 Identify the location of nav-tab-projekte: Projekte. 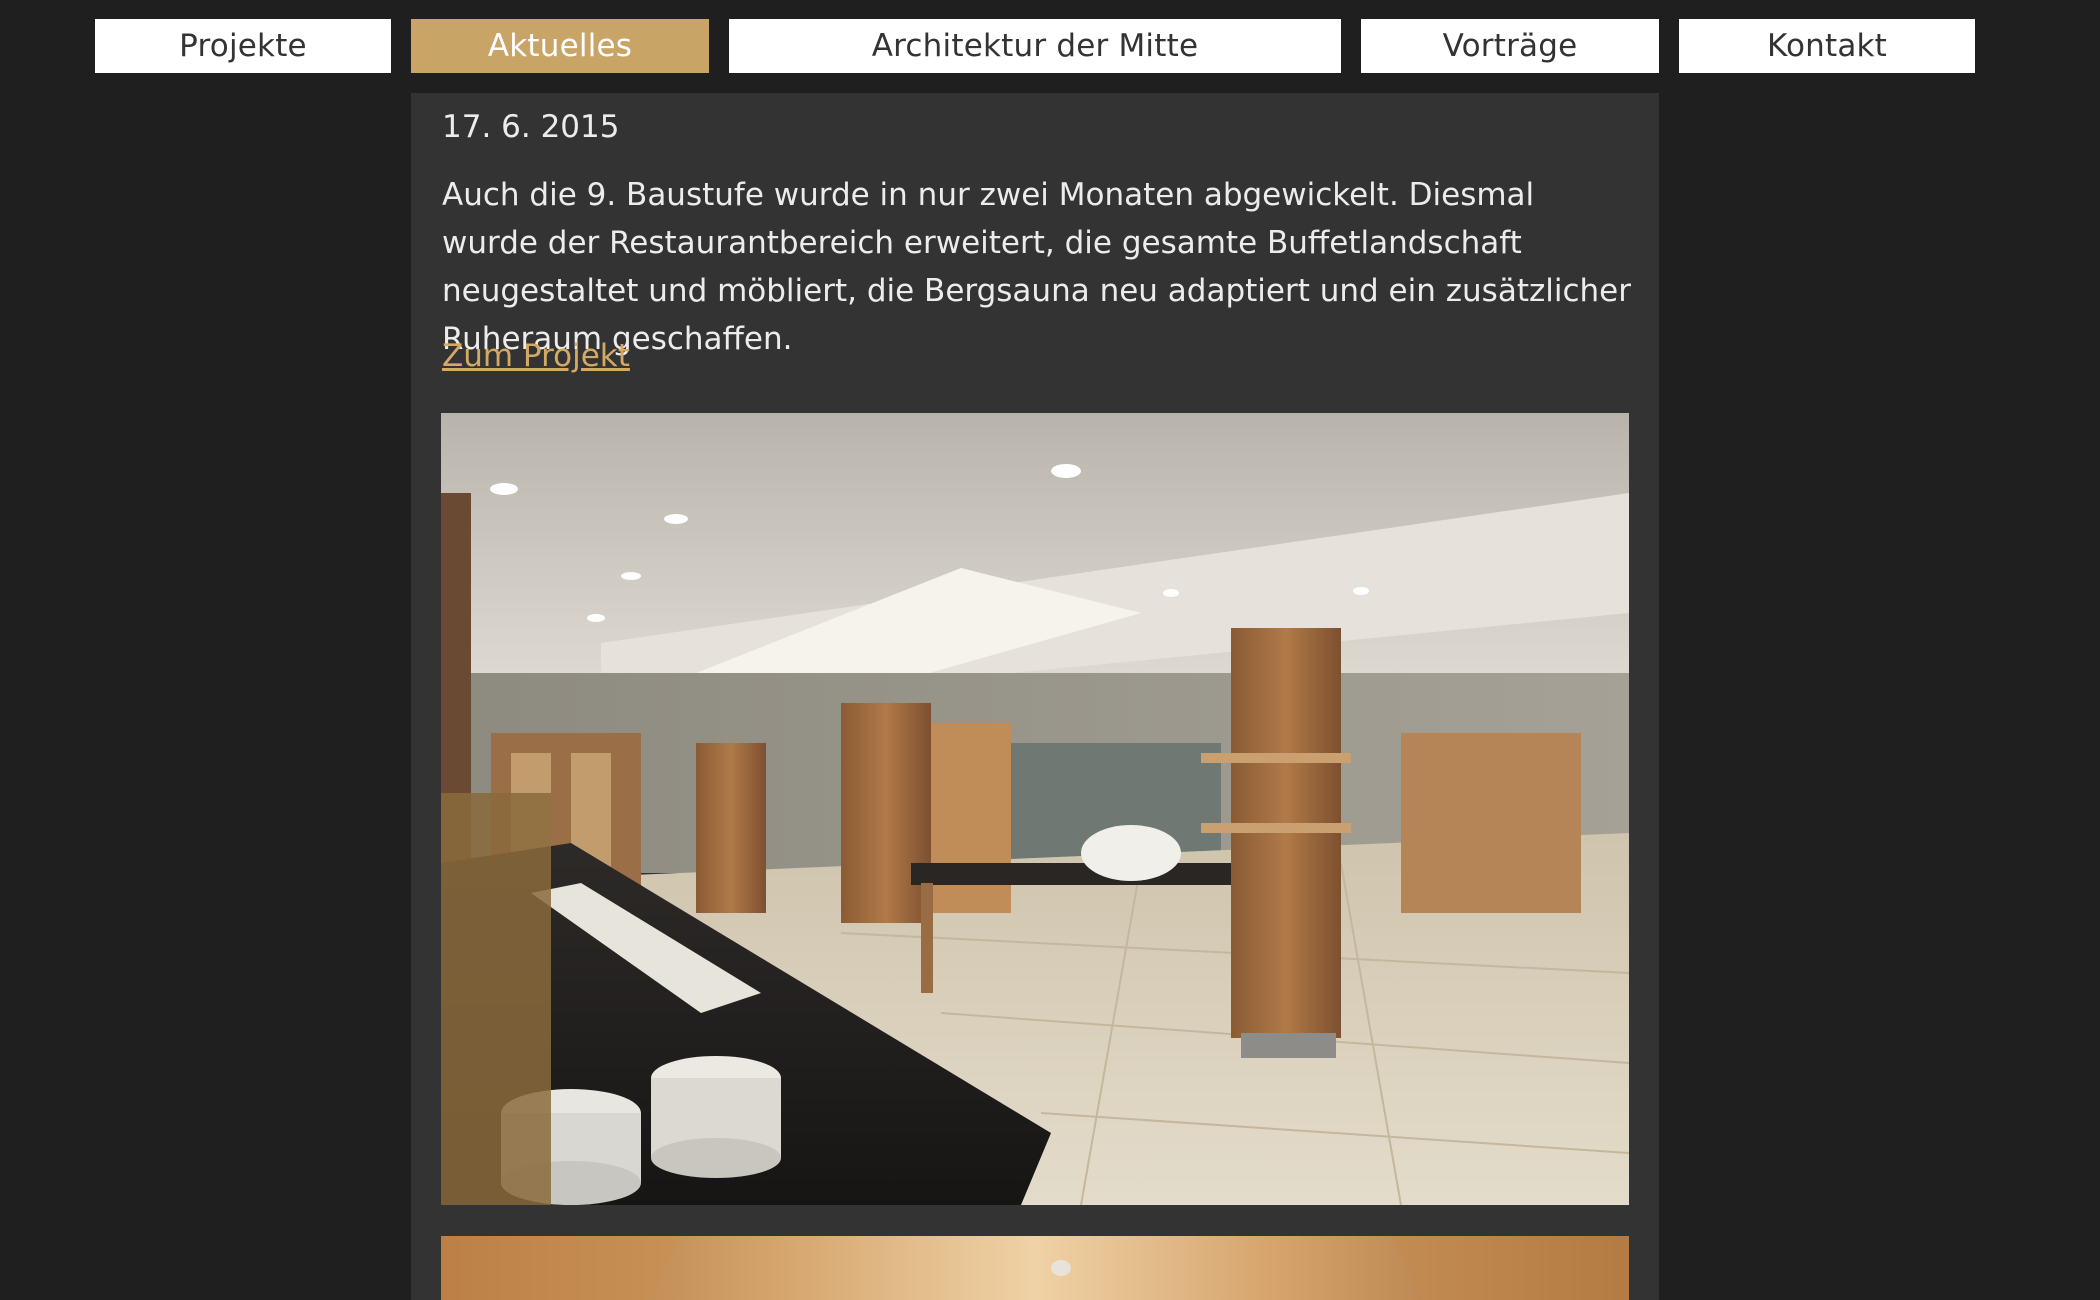
(243, 46).